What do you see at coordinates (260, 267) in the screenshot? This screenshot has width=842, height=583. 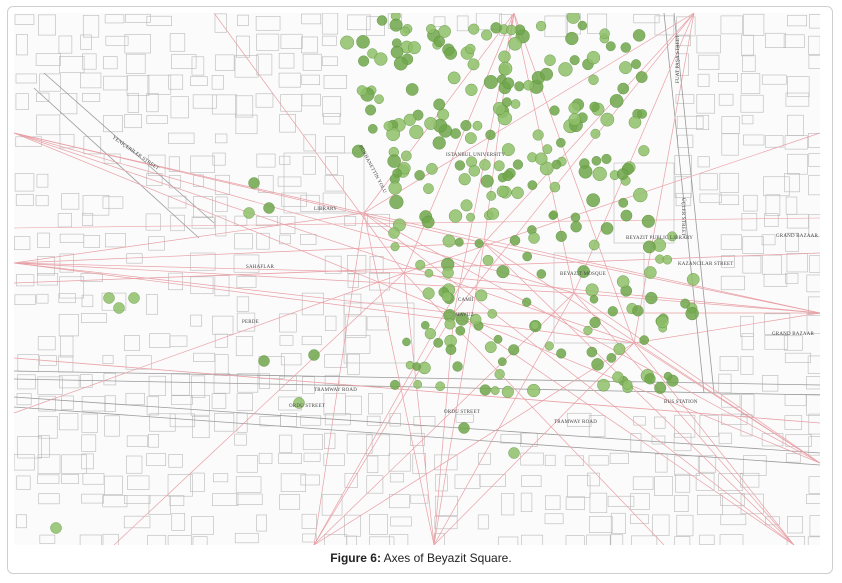 I see `label-sahaflar: SAHAFLAR` at bounding box center [260, 267].